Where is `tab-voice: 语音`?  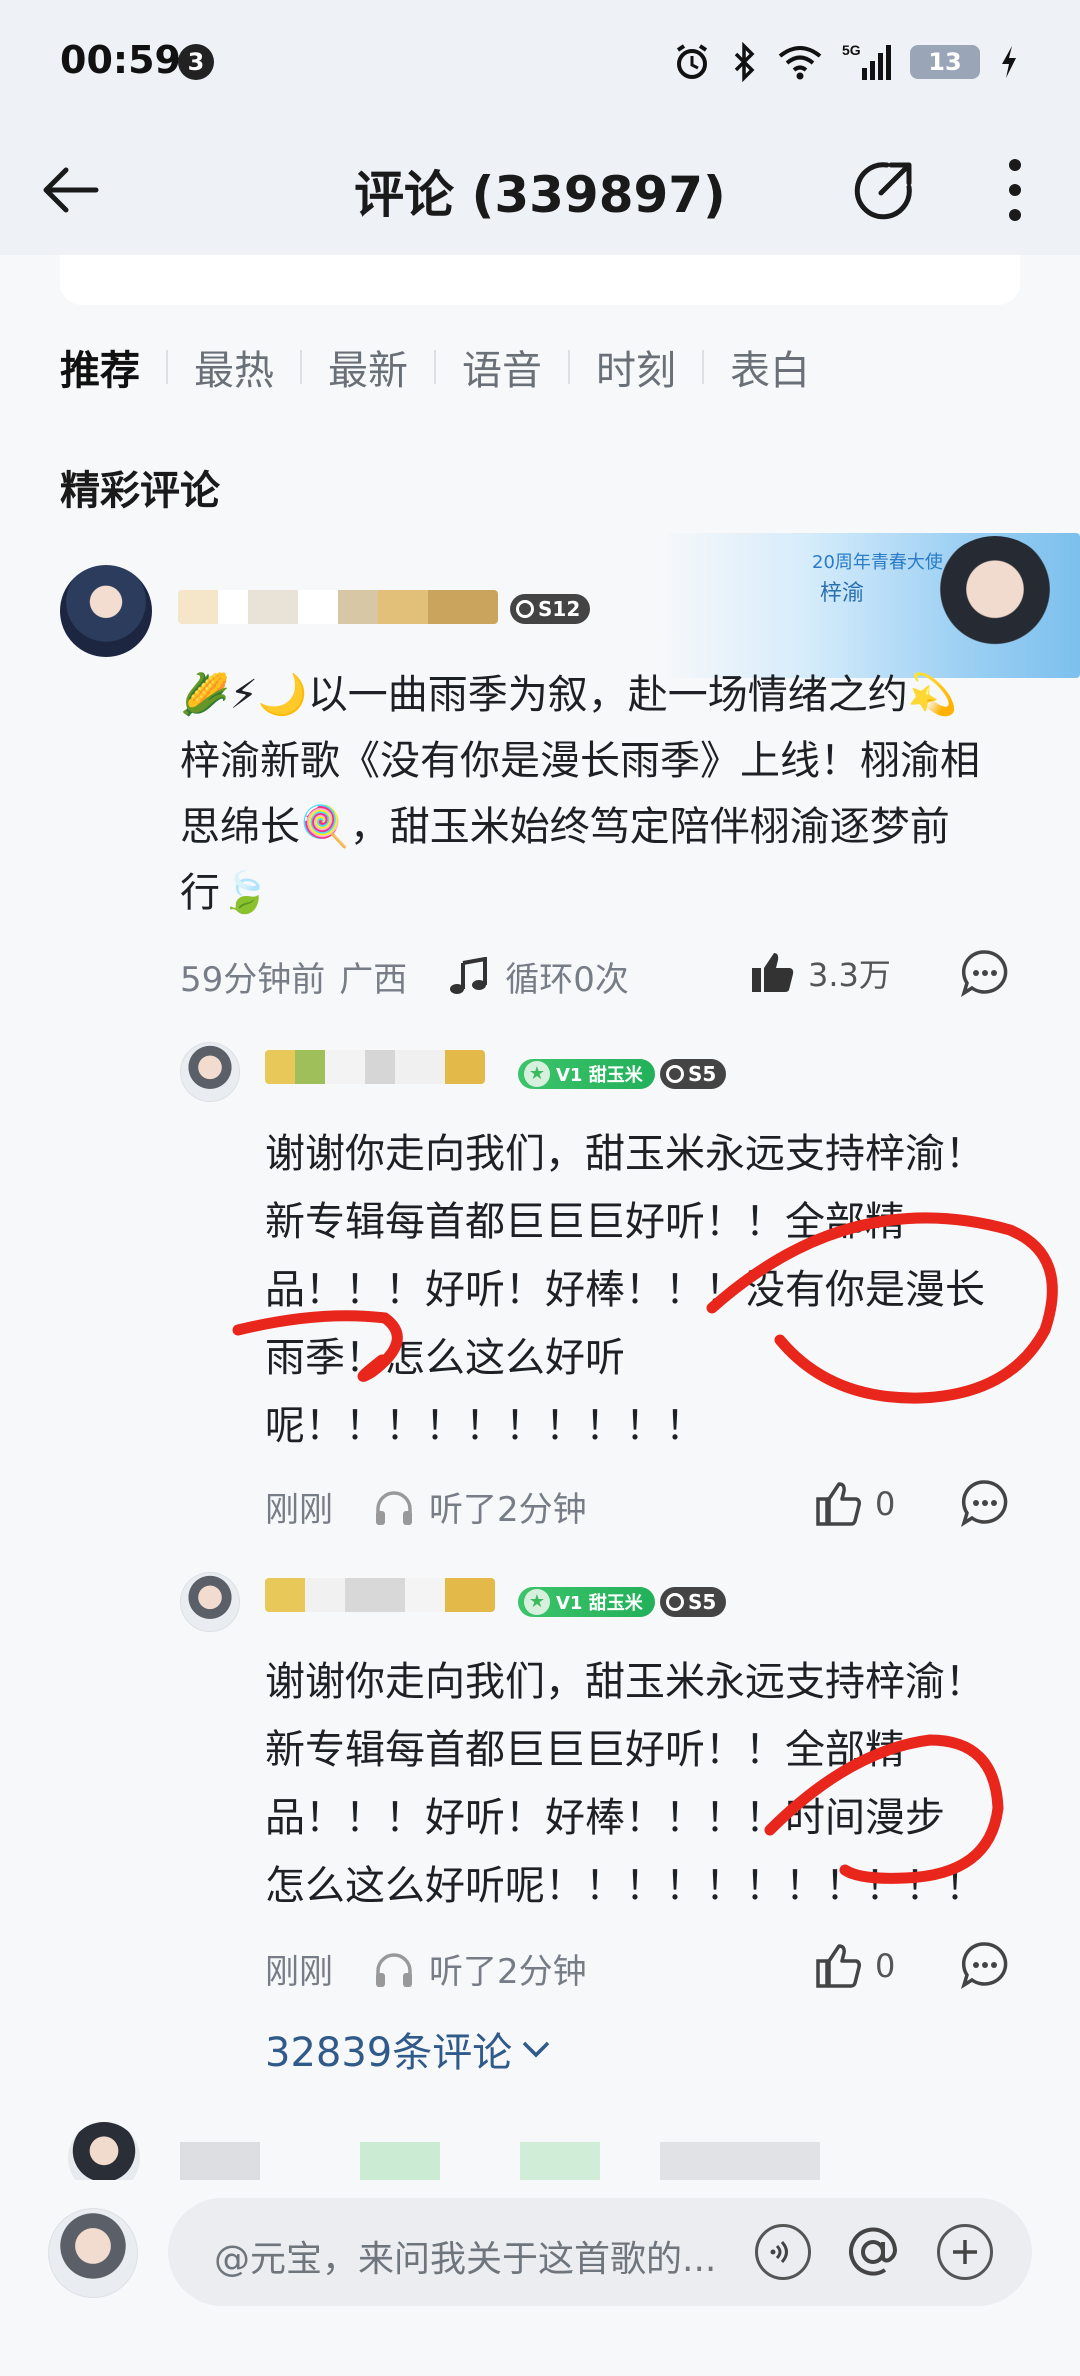 tab-voice: 语音 is located at coordinates (502, 367).